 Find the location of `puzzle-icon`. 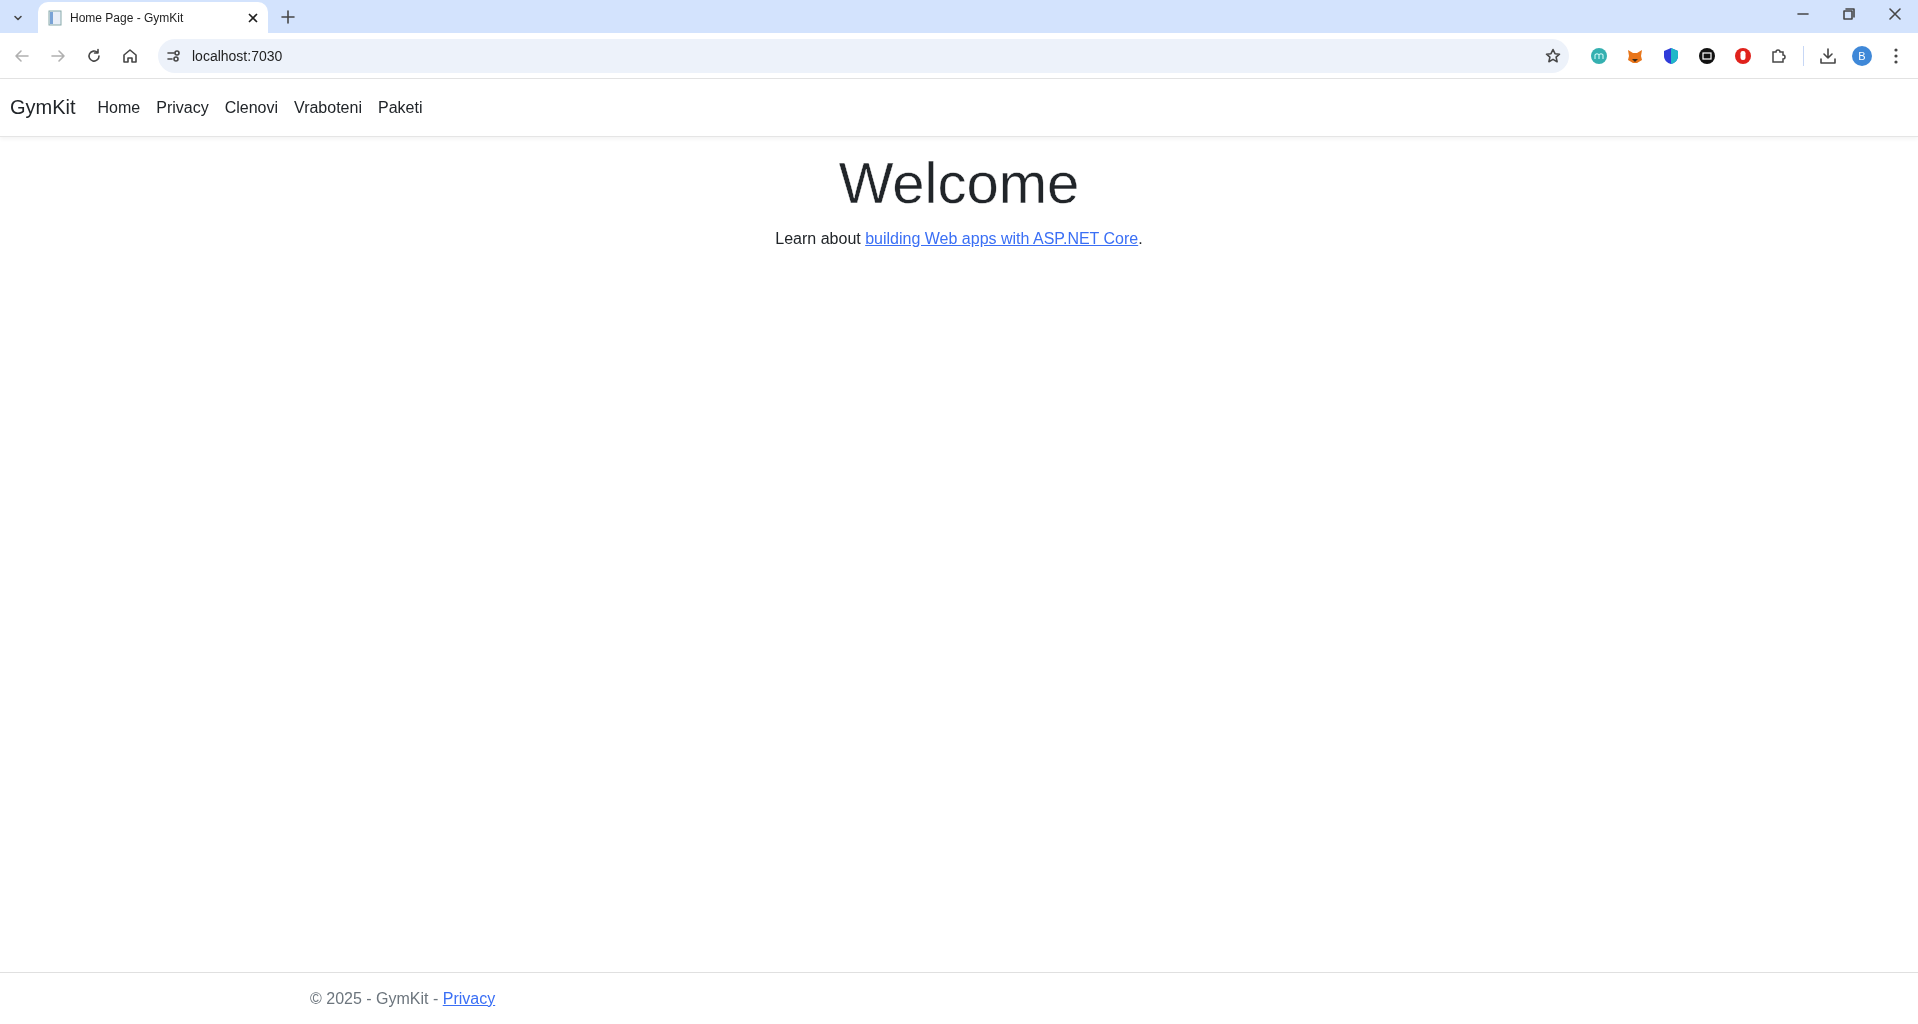

puzzle-icon is located at coordinates (1779, 55).